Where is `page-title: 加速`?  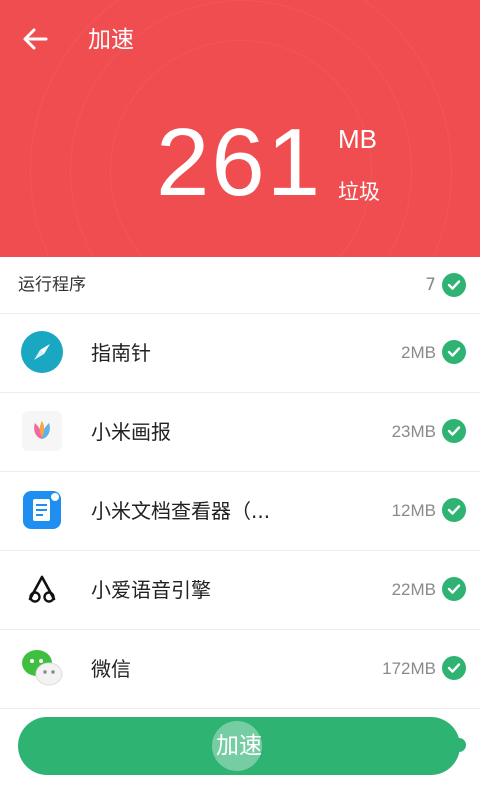
page-title: 加速 is located at coordinates (111, 40).